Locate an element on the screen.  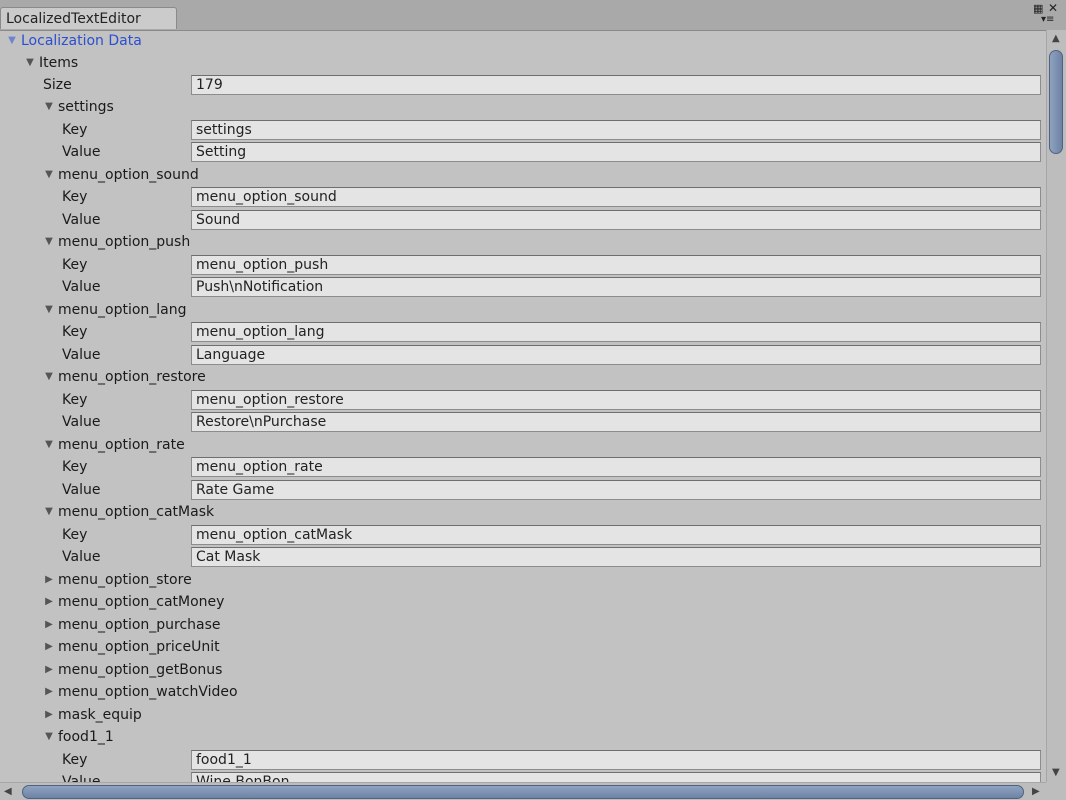
horizontal-scrollbar: ◀ ▶ is located at coordinates (523, 791).